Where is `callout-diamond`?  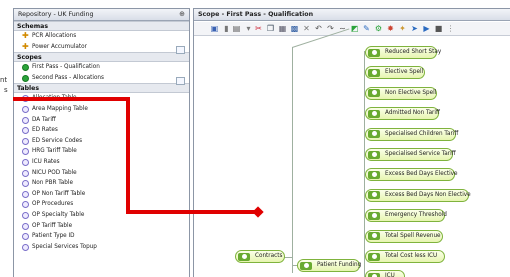
callout-diamond is located at coordinates (258, 212).